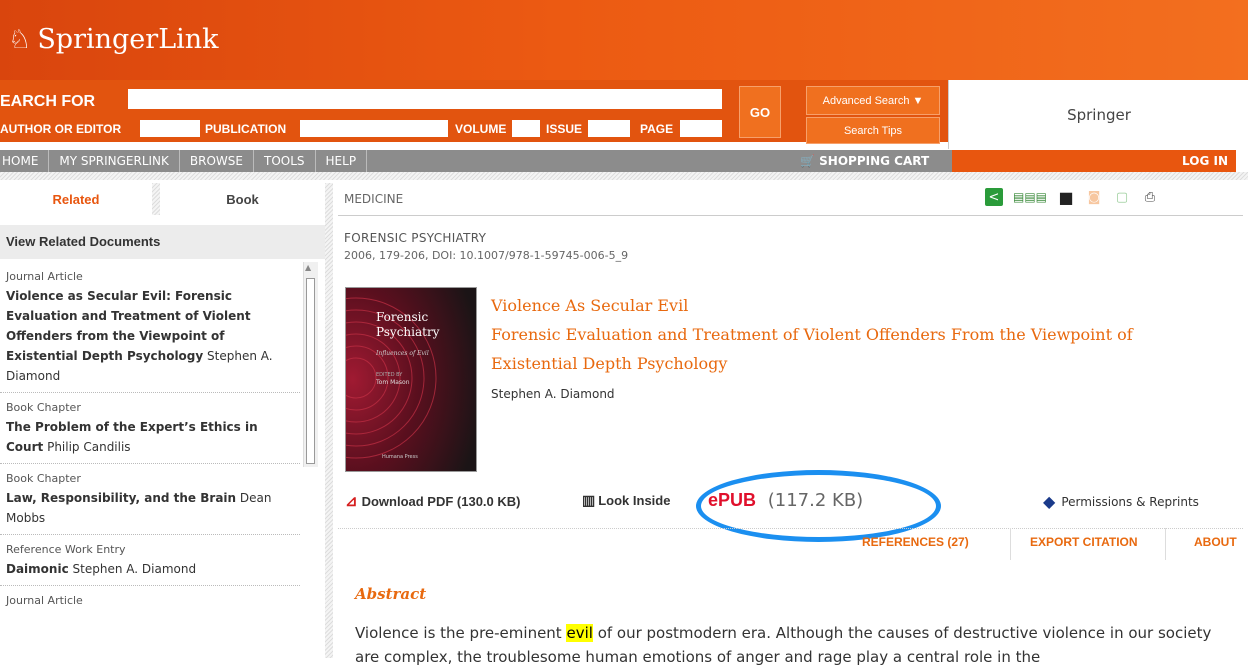 The width and height of the screenshot is (1248, 669). I want to click on cart-label: SHOPPING CART, so click(874, 161).